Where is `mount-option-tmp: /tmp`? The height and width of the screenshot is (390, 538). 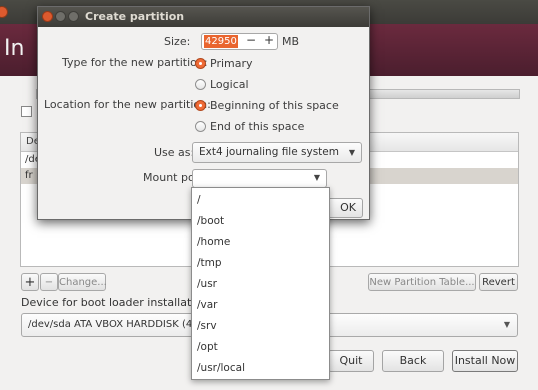
mount-option-tmp: /tmp is located at coordinates (260, 263).